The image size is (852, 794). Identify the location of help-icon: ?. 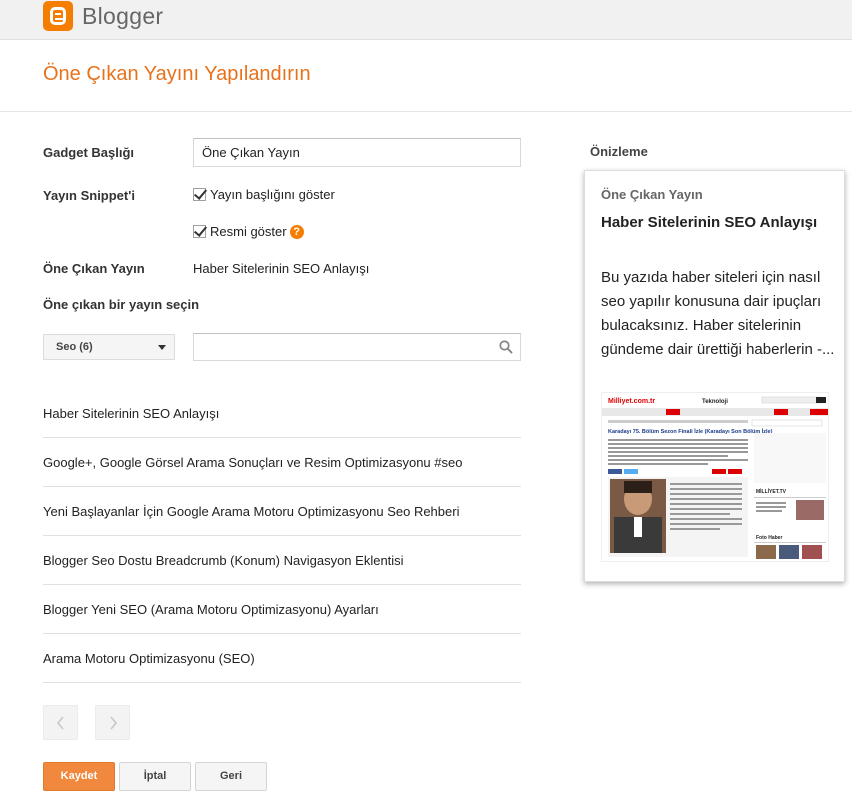
(296, 231).